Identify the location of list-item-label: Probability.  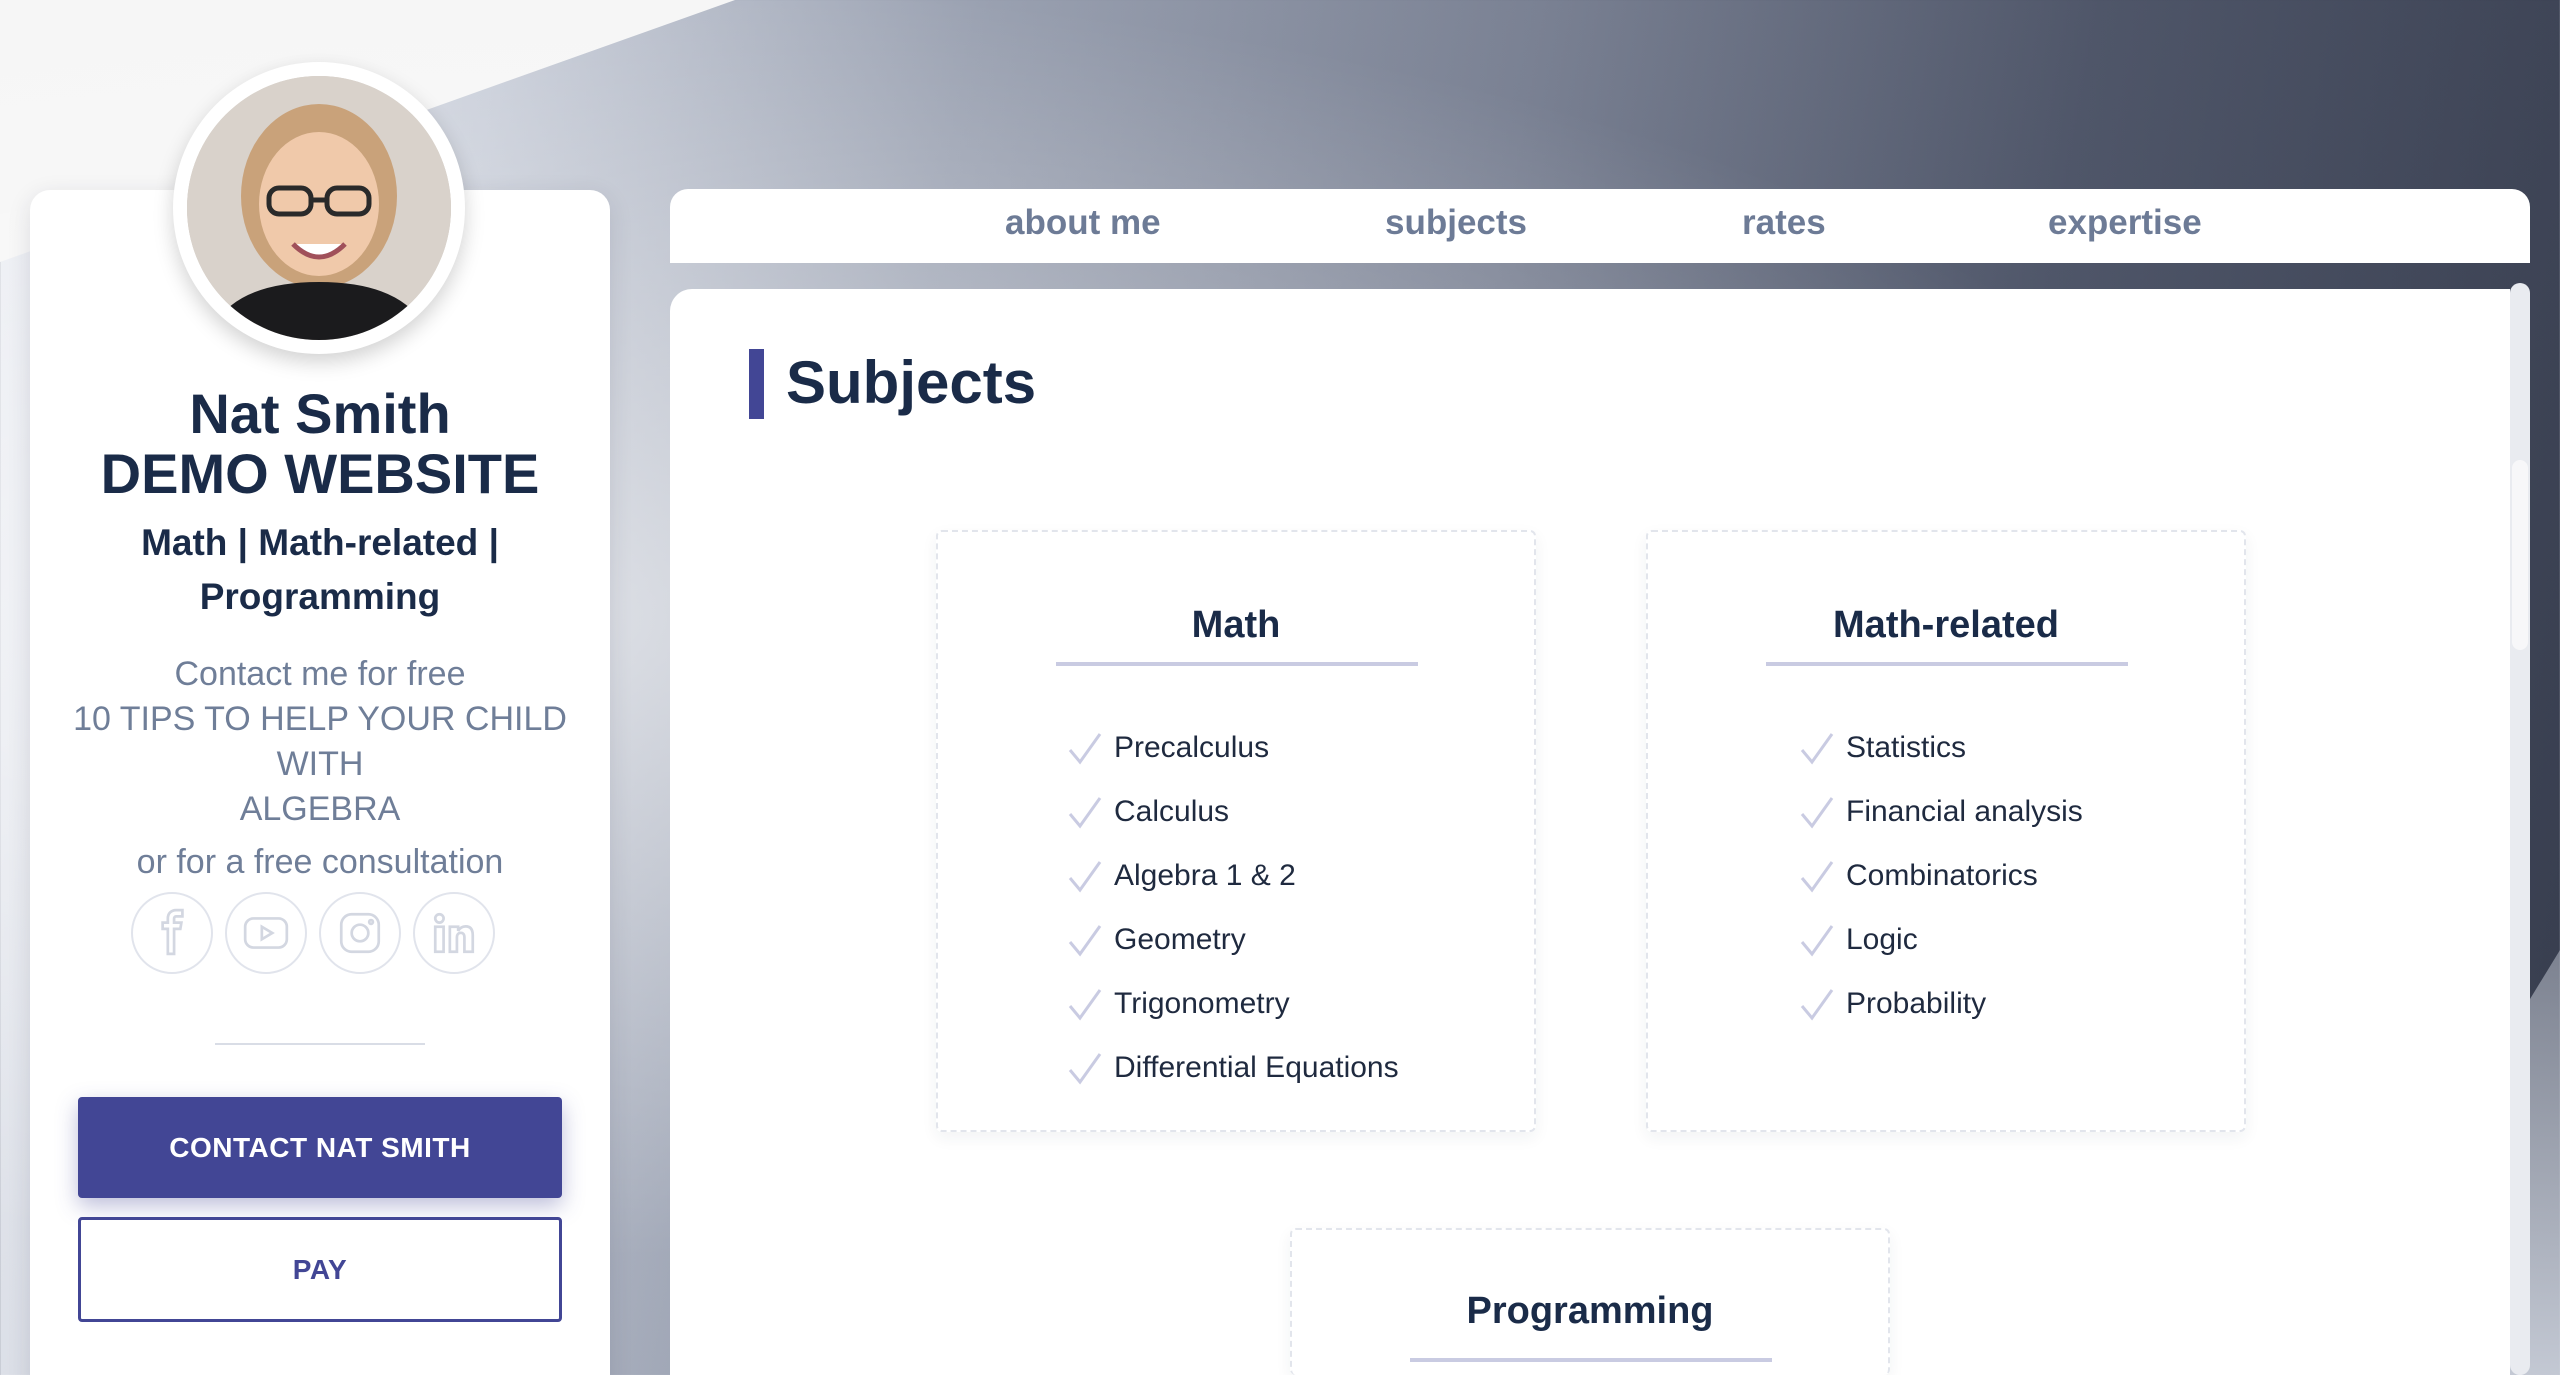
(1916, 1003).